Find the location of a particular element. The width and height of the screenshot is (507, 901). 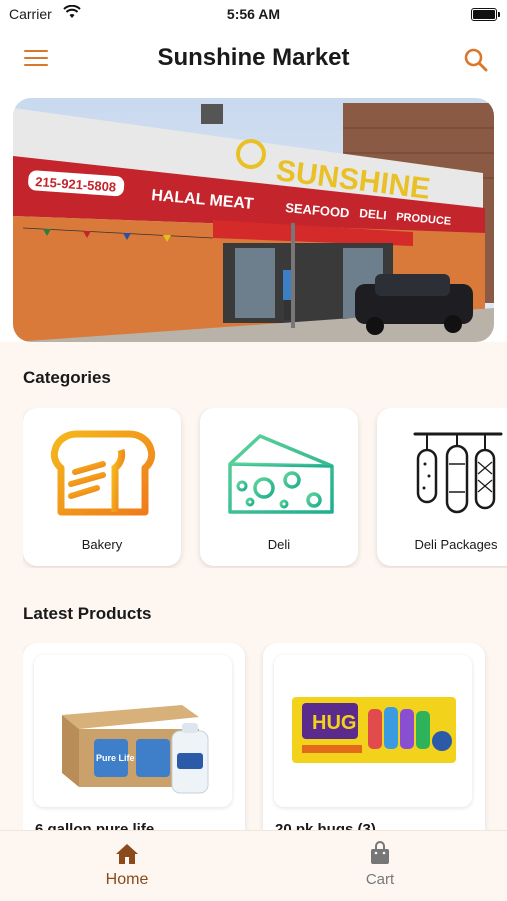

product-card: Pure Life 6 gallon pure life is located at coordinates (134, 737).